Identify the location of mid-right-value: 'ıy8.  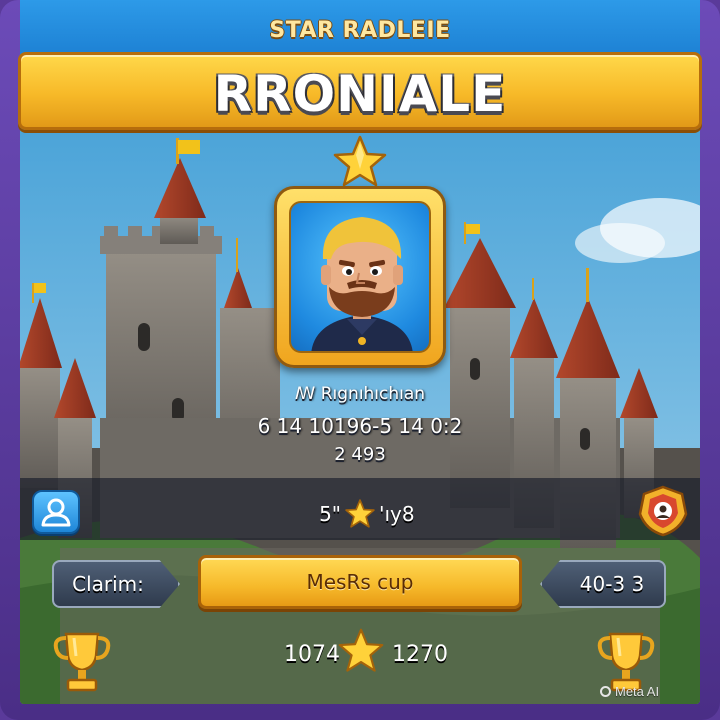
(397, 514).